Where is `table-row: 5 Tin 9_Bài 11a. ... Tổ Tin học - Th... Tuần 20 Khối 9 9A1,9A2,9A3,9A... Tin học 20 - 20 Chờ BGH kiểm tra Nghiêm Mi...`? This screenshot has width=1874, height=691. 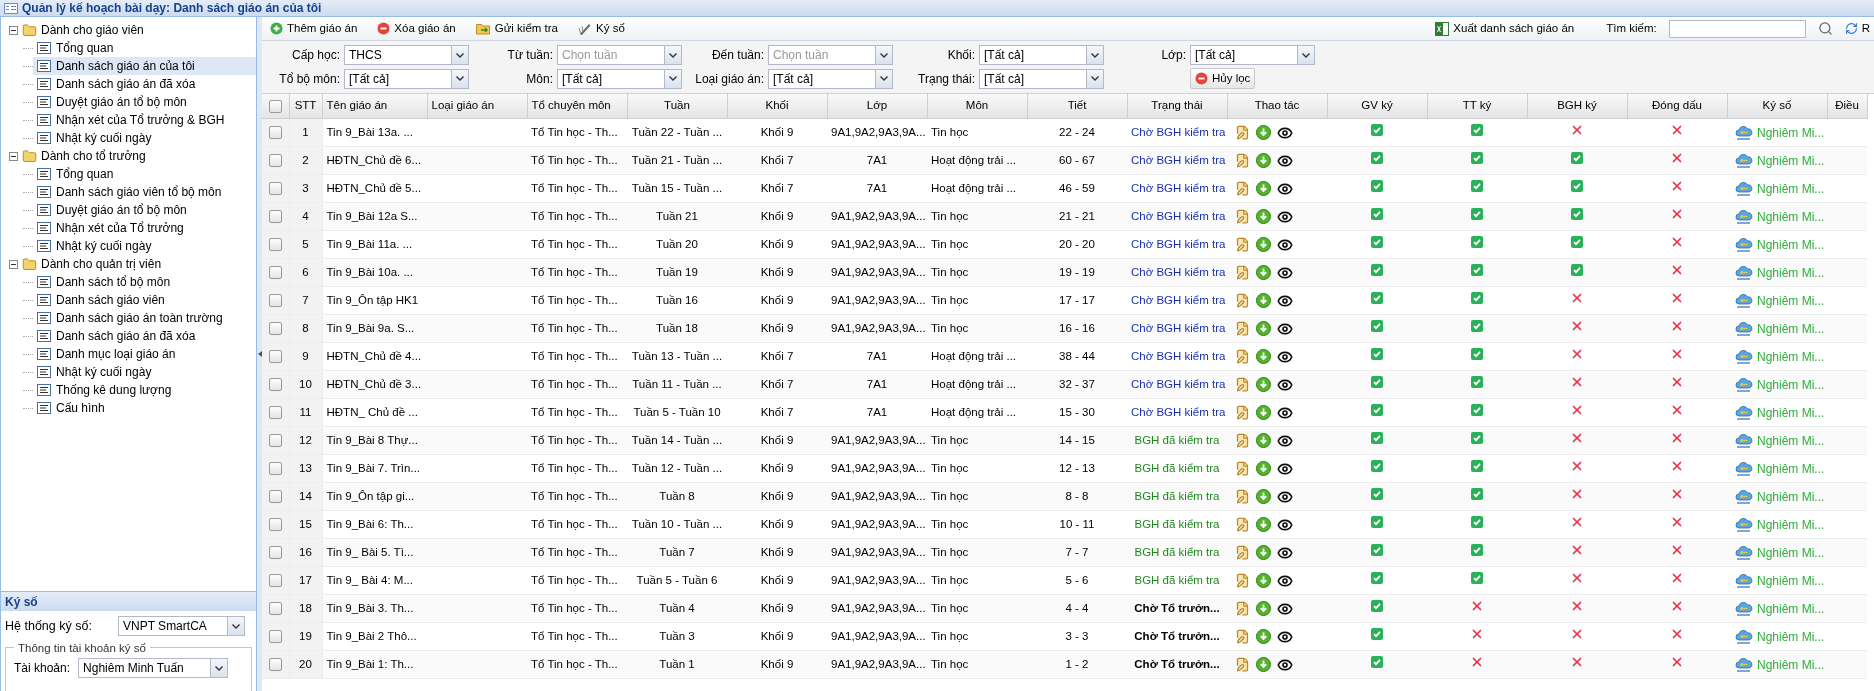
table-row: 5 Tin 9_Bài 11a. ... Tổ Tin học - Th... Tuần 20 Khối 9 9A1,9A2,9A3,9A... Tin học 20 - 20 Chờ BGH kiểm tra Nghiêm Mi... is located at coordinates (1064, 244).